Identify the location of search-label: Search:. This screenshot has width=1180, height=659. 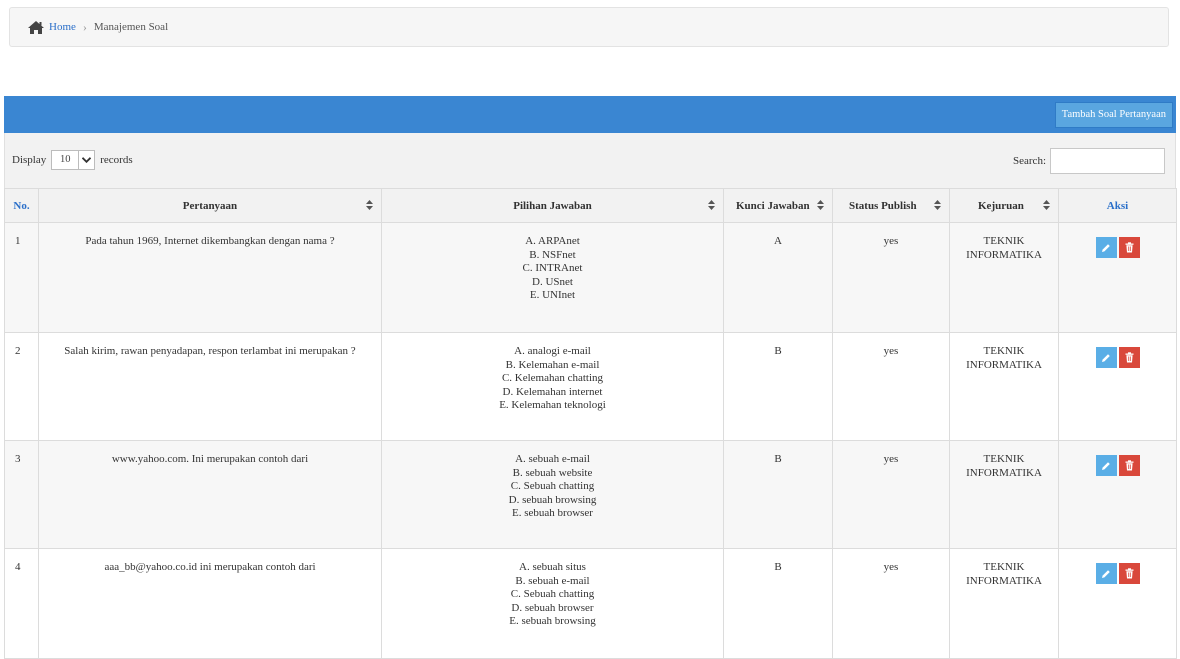
(1029, 161).